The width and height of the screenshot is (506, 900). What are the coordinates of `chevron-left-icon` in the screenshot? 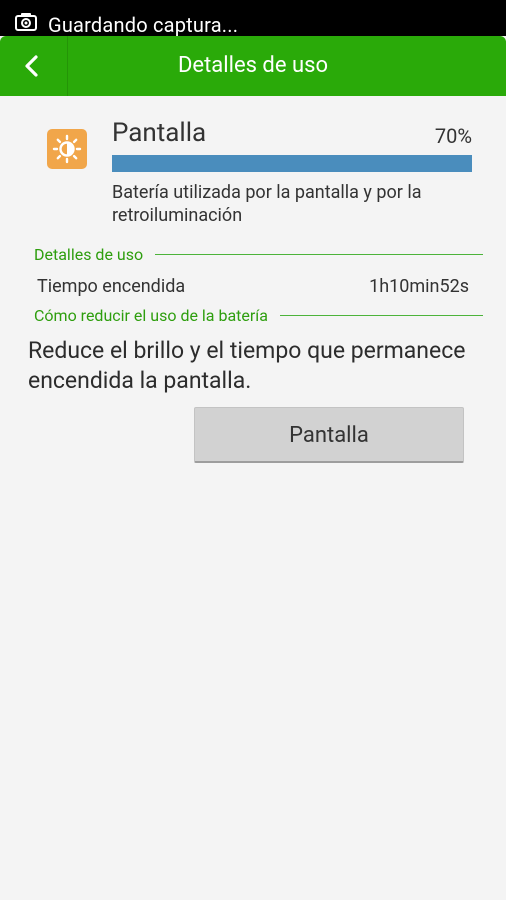 It's located at (31, 66).